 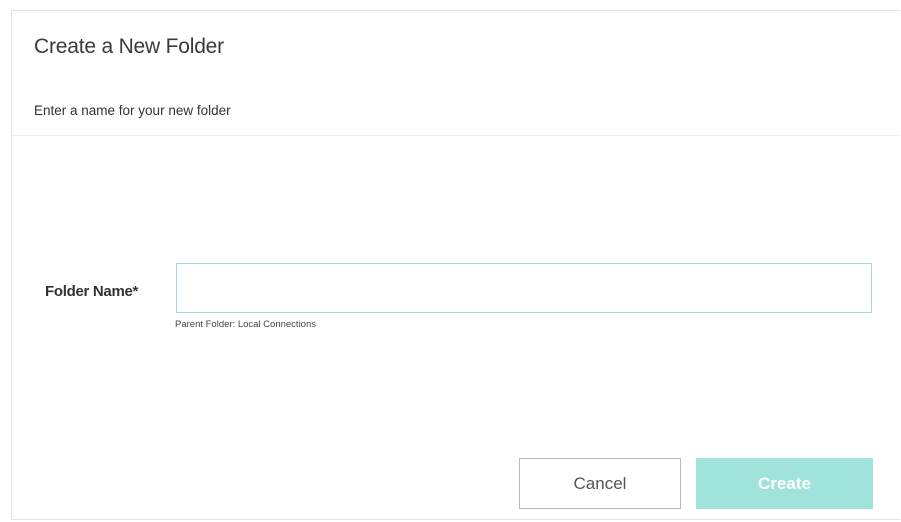 I want to click on cancel-button: Cancel, so click(x=600, y=483).